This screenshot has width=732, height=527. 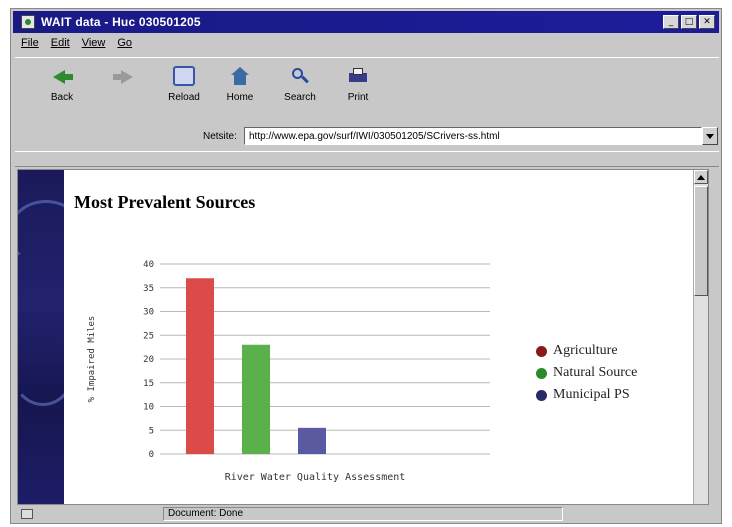 I want to click on maximize-icon: □, so click(x=689, y=21).